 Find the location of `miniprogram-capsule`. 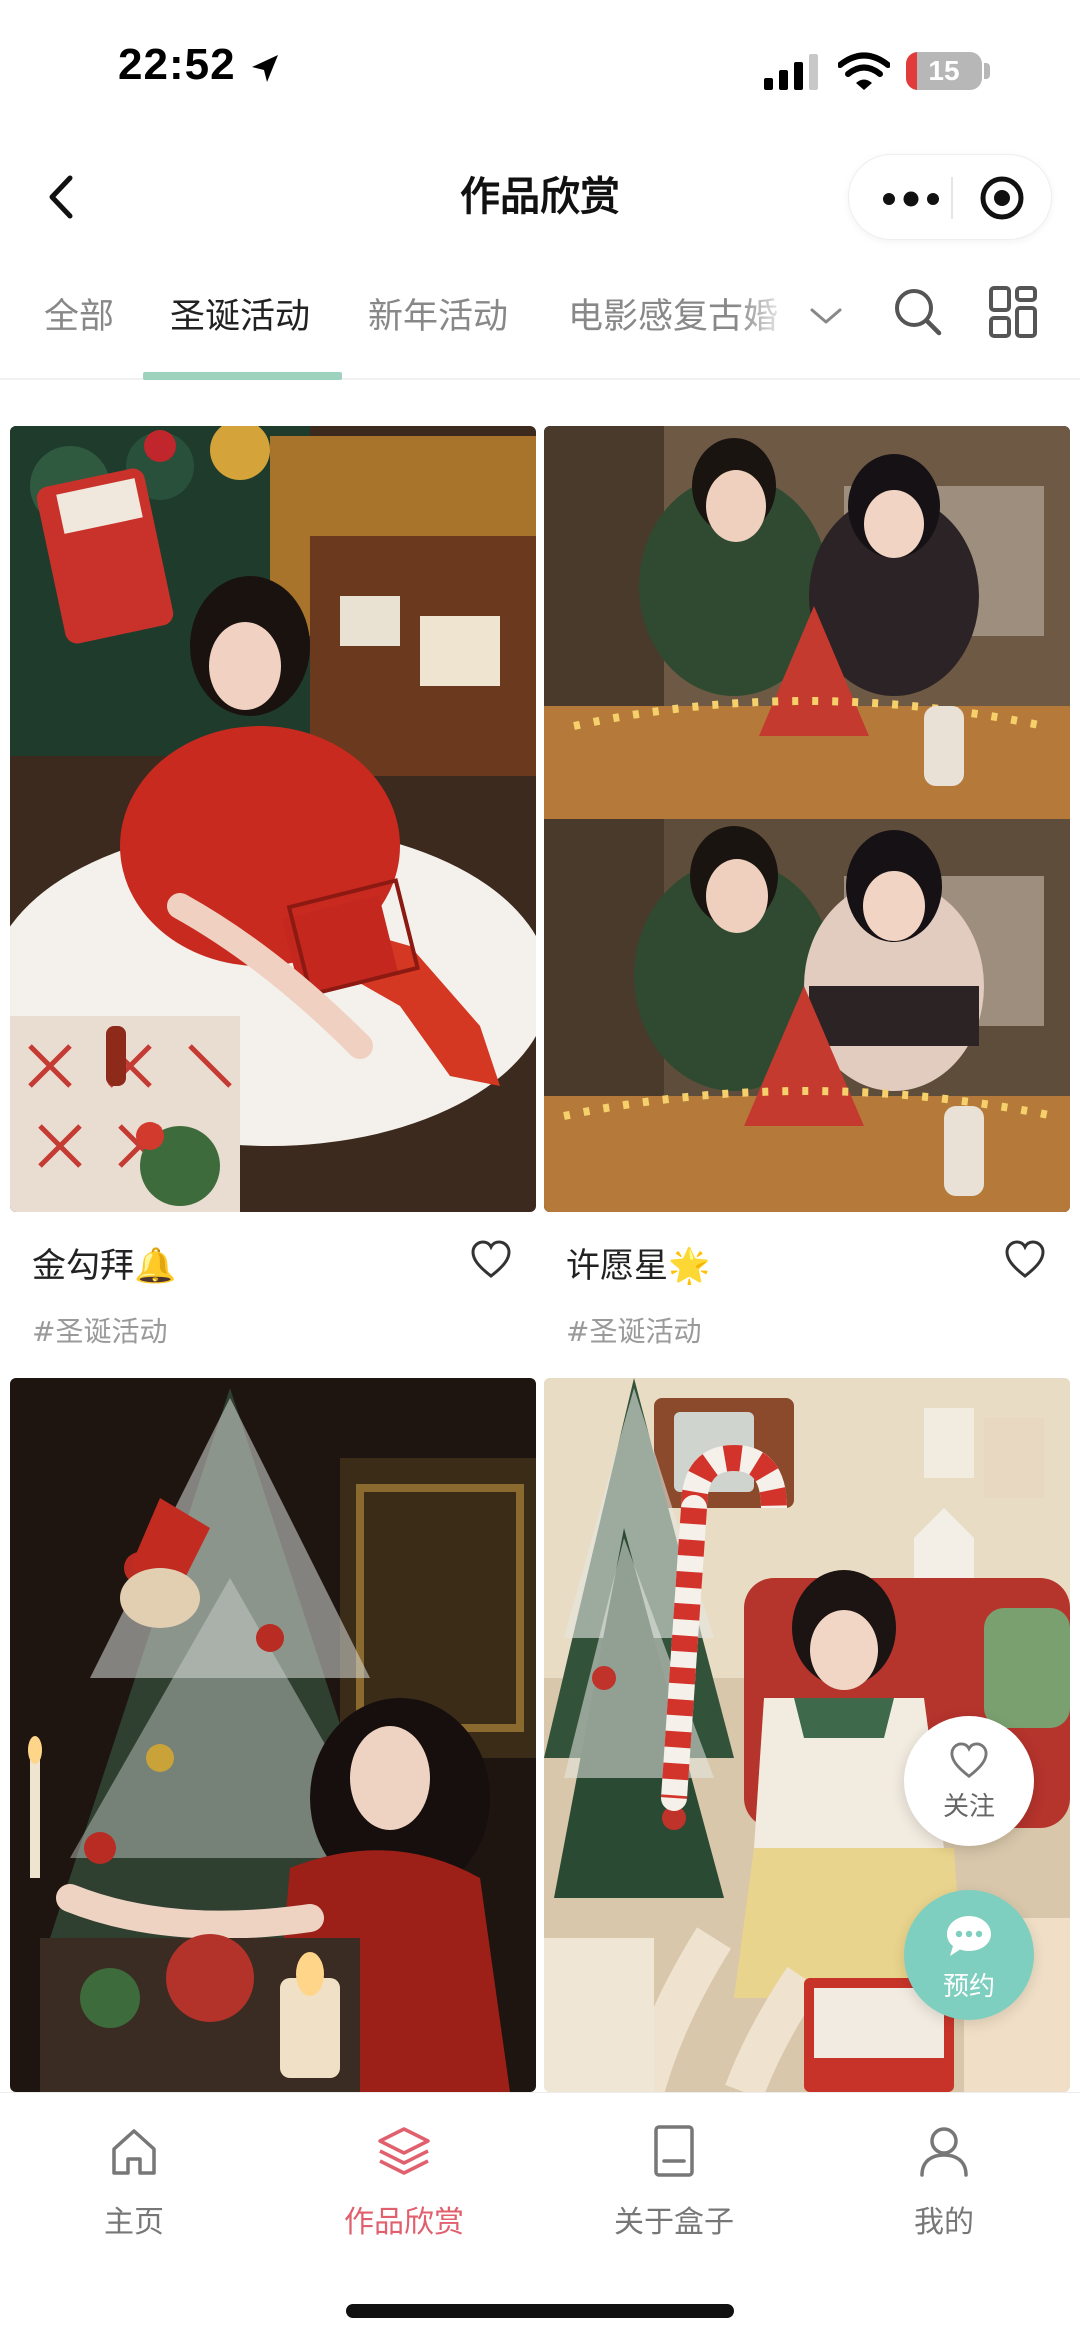

miniprogram-capsule is located at coordinates (950, 197).